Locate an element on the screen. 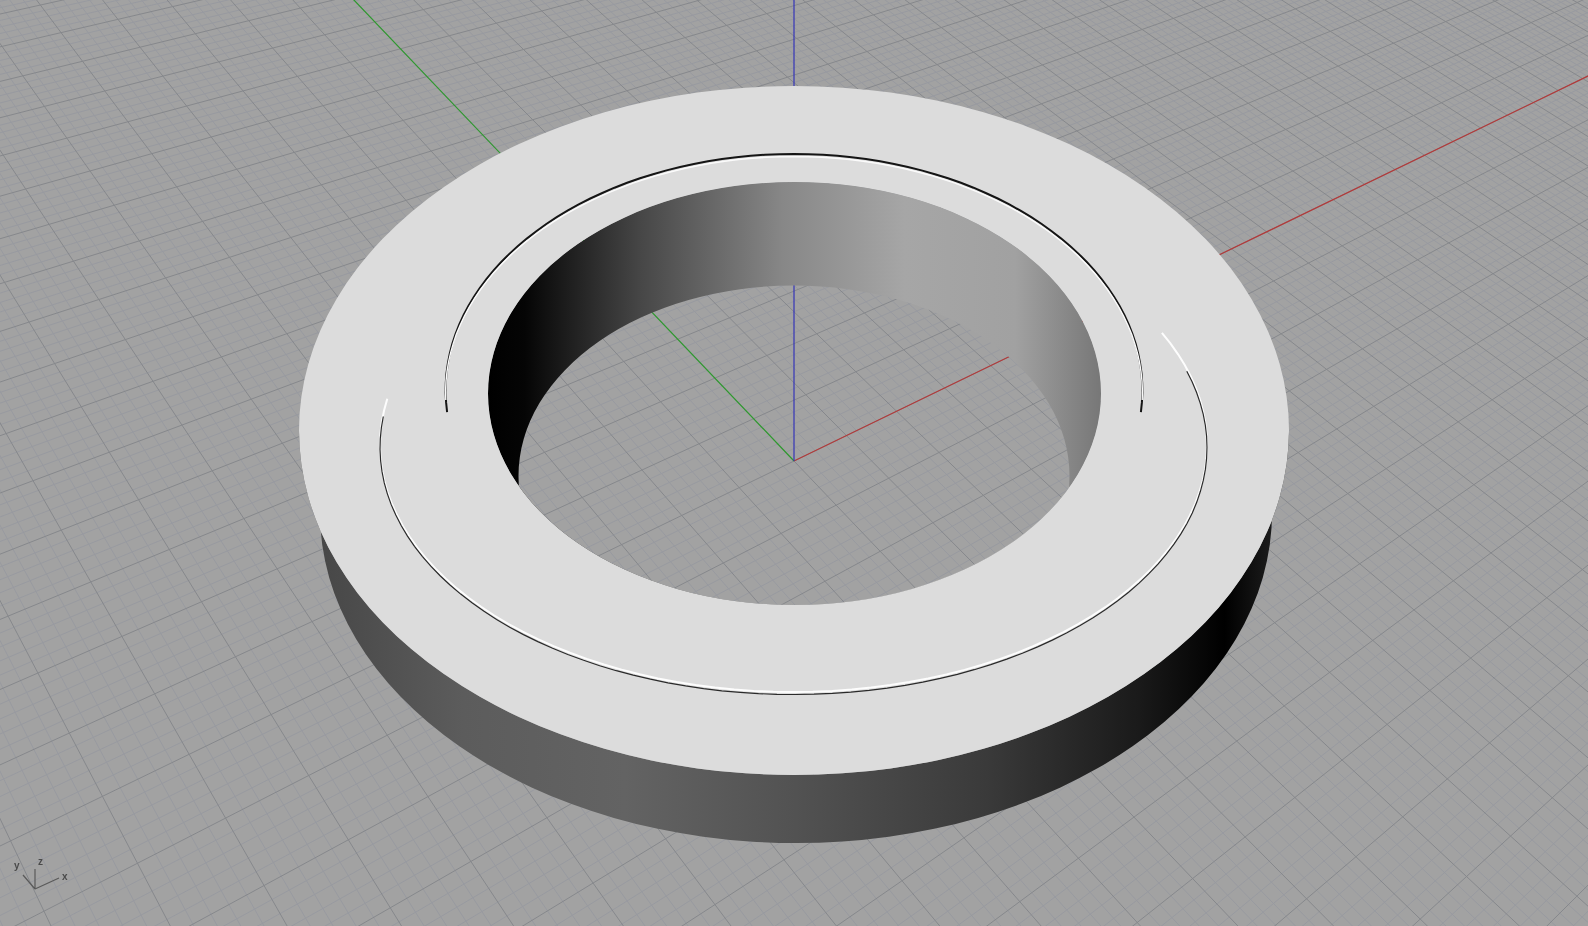 This screenshot has width=1588, height=926. axis-triad-icon is located at coordinates (41, 879).